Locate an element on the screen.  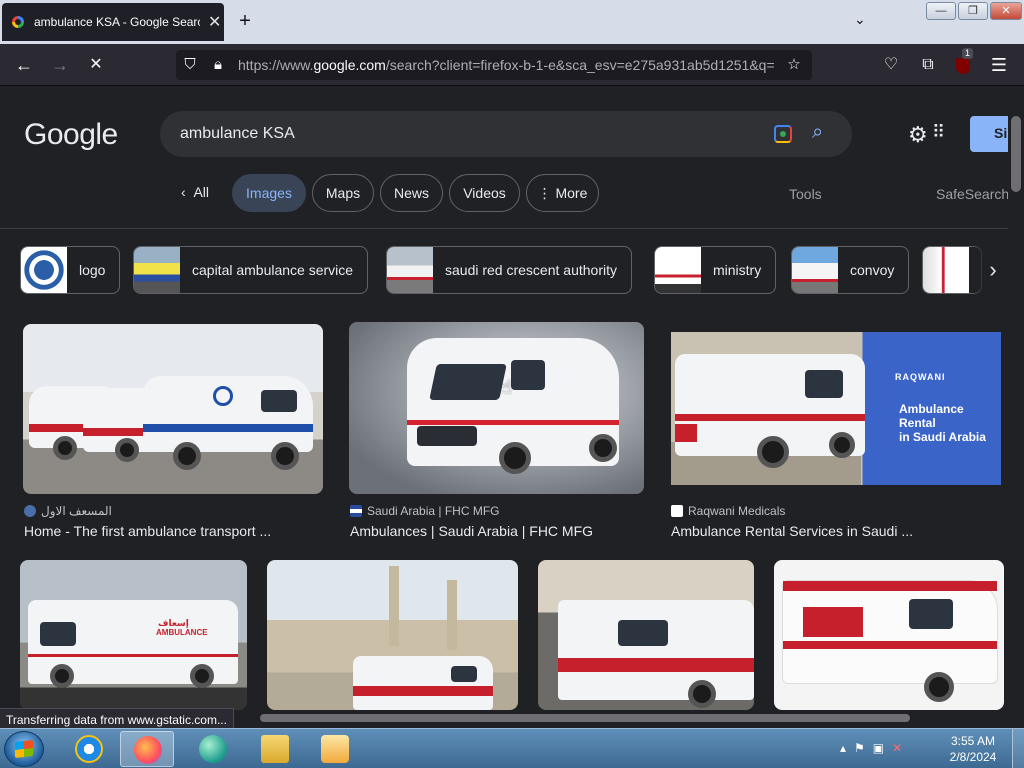
restore-button: ❐ is located at coordinates (973, 11).